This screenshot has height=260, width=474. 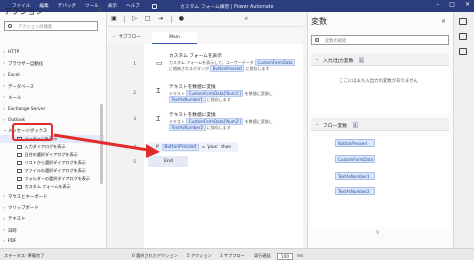 What do you see at coordinates (52, 207) in the screenshot?
I see `tree-item-clipboard: › クリップボード` at bounding box center [52, 207].